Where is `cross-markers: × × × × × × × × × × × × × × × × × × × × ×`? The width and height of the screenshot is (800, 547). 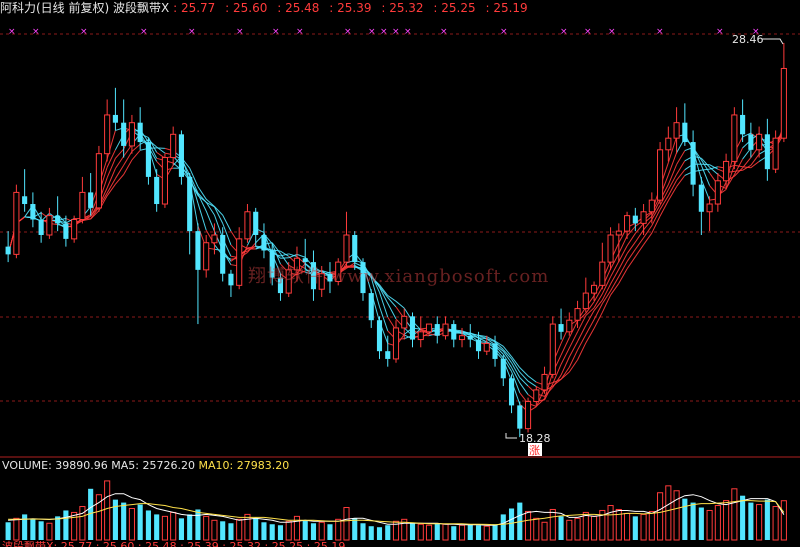
cross-markers: × × × × × × × × × × × × × × × × × × × × × is located at coordinates (384, 32).